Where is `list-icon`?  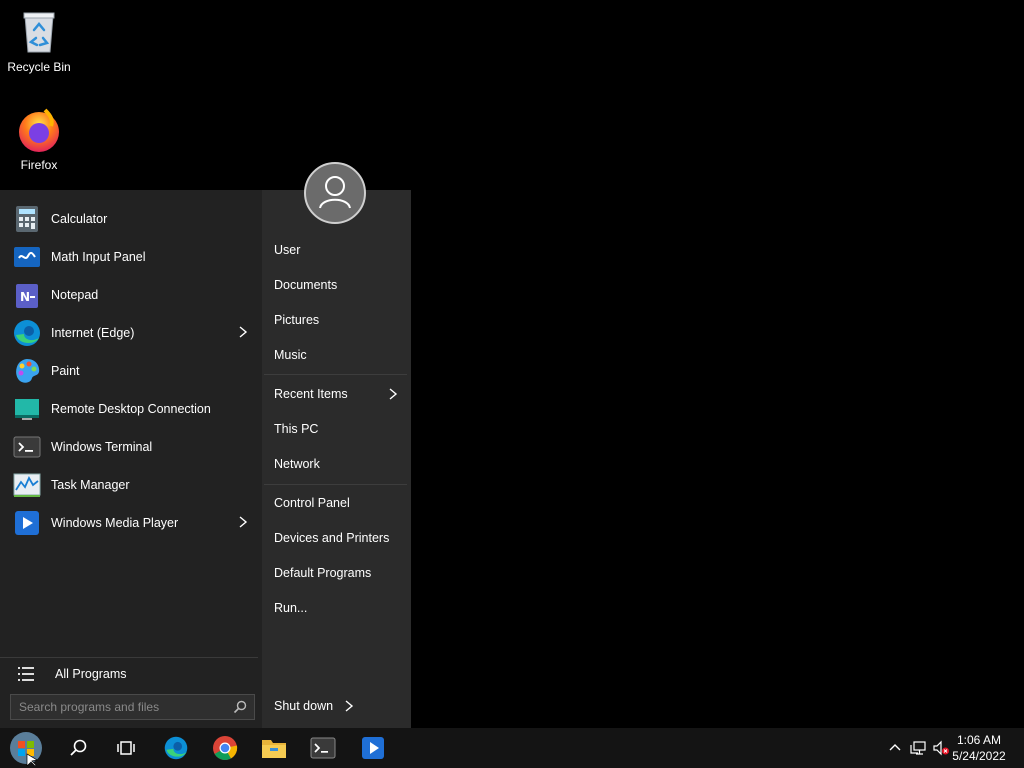 list-icon is located at coordinates (26, 674).